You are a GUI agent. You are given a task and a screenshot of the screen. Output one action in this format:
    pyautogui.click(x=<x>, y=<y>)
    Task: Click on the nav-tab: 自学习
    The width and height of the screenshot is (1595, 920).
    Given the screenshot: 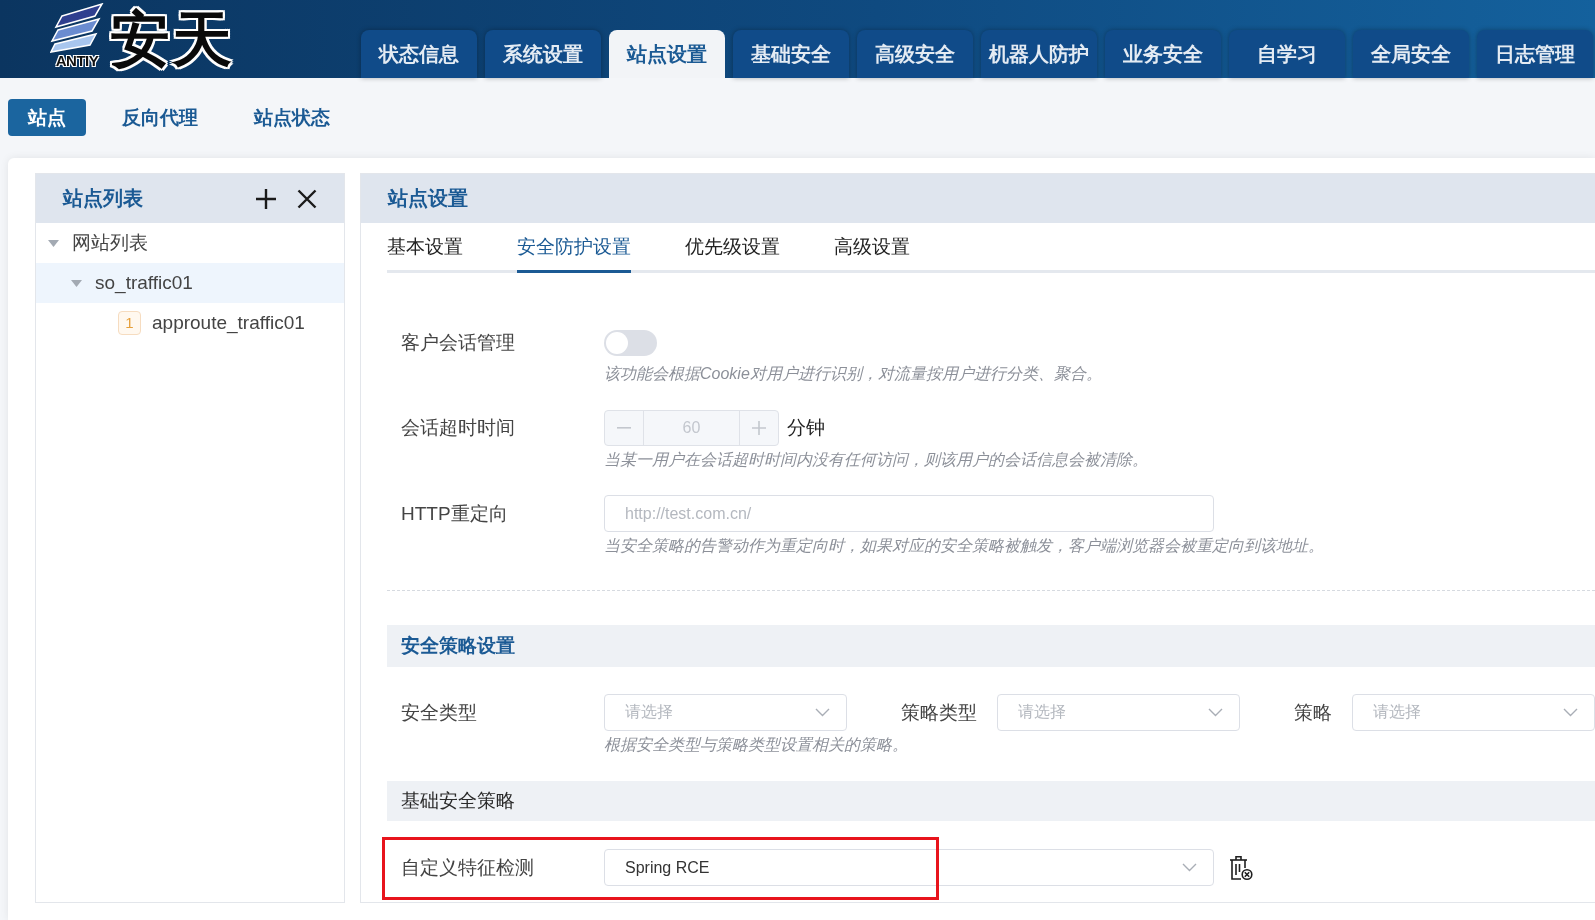 What is the action you would take?
    pyautogui.click(x=1287, y=54)
    